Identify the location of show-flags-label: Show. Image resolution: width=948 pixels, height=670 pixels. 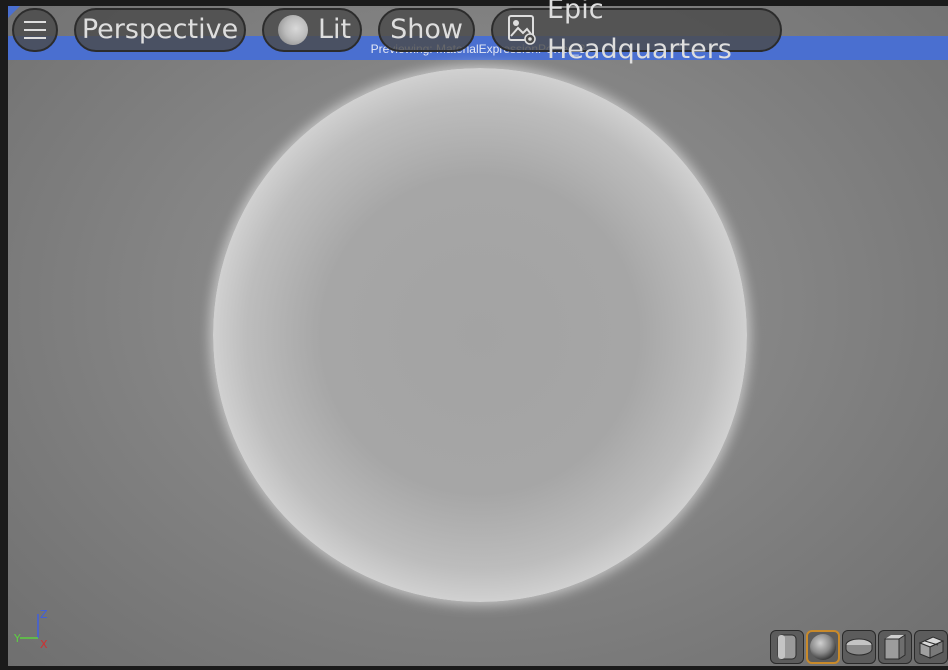
(426, 29).